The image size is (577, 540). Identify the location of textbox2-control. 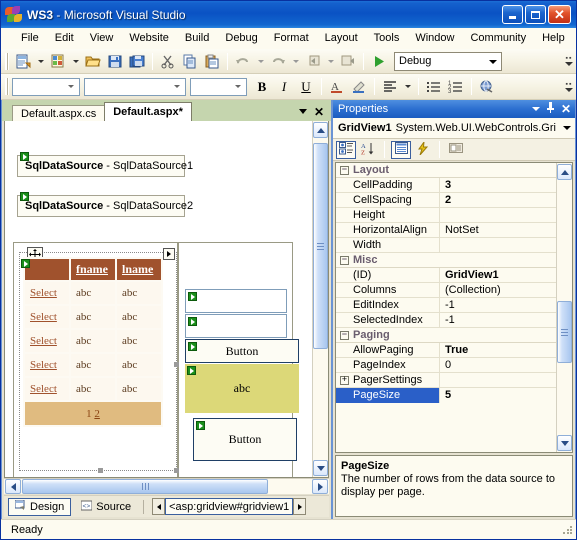
(236, 326).